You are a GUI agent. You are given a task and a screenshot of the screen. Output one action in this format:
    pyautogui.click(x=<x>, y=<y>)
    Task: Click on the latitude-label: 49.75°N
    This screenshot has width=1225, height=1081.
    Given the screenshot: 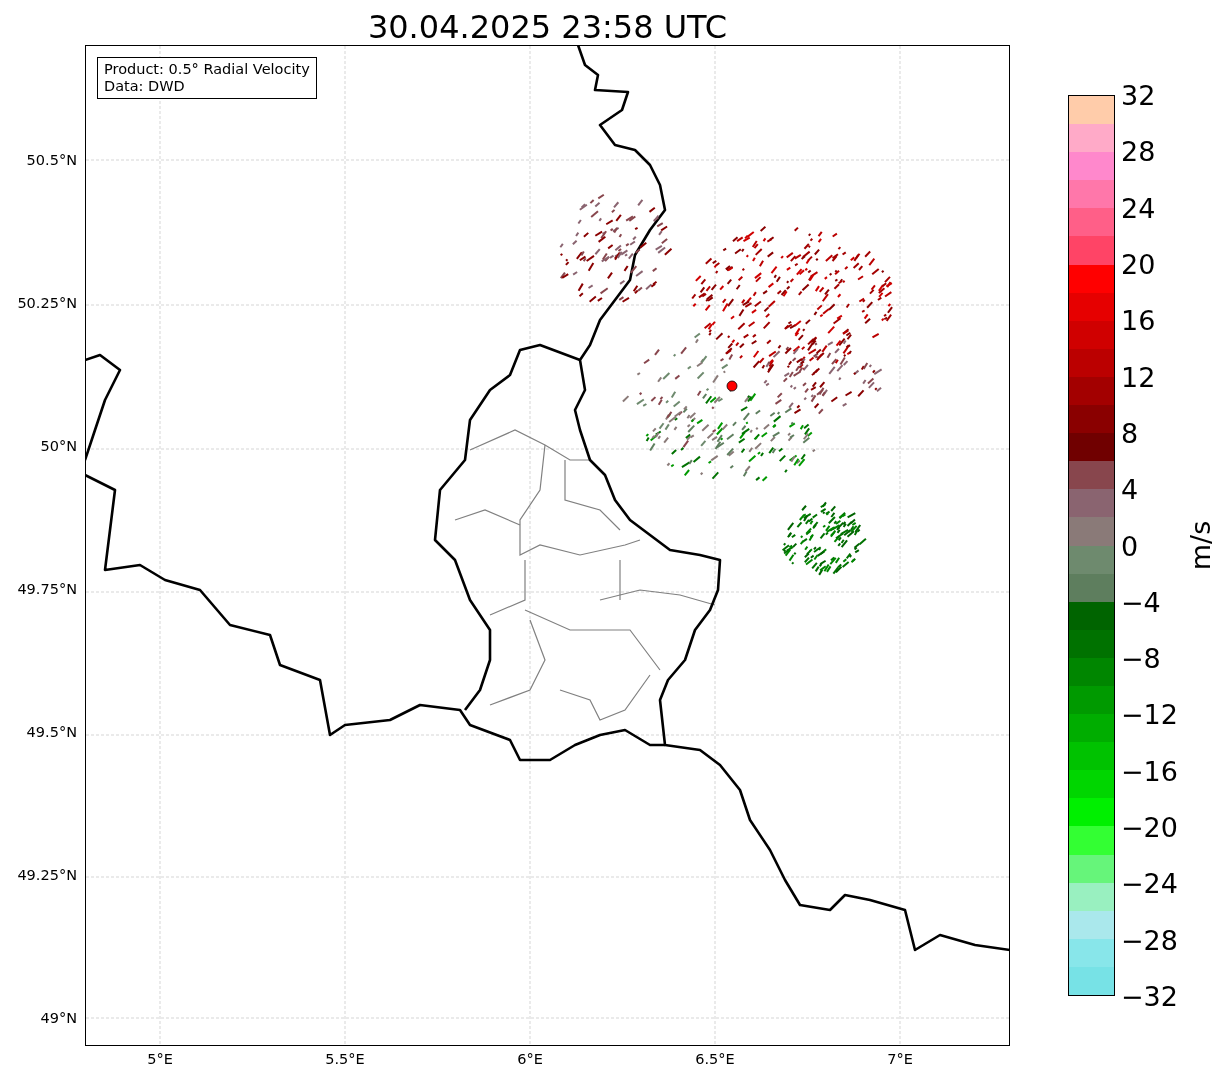 What is the action you would take?
    pyautogui.click(x=47, y=589)
    